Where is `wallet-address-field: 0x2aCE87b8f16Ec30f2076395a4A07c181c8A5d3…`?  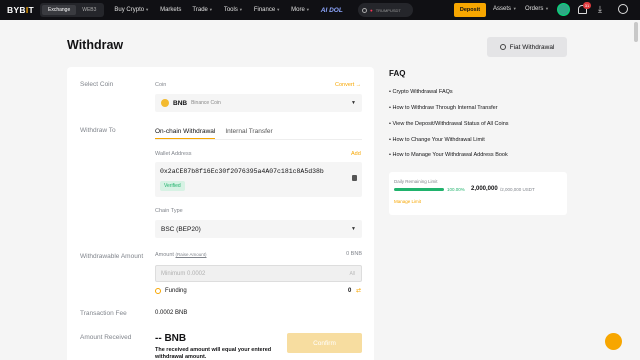
wallet-address-field: 0x2aCE87b8f16Ec30f2076395a4A07c181c8A5d3… is located at coordinates (258, 179).